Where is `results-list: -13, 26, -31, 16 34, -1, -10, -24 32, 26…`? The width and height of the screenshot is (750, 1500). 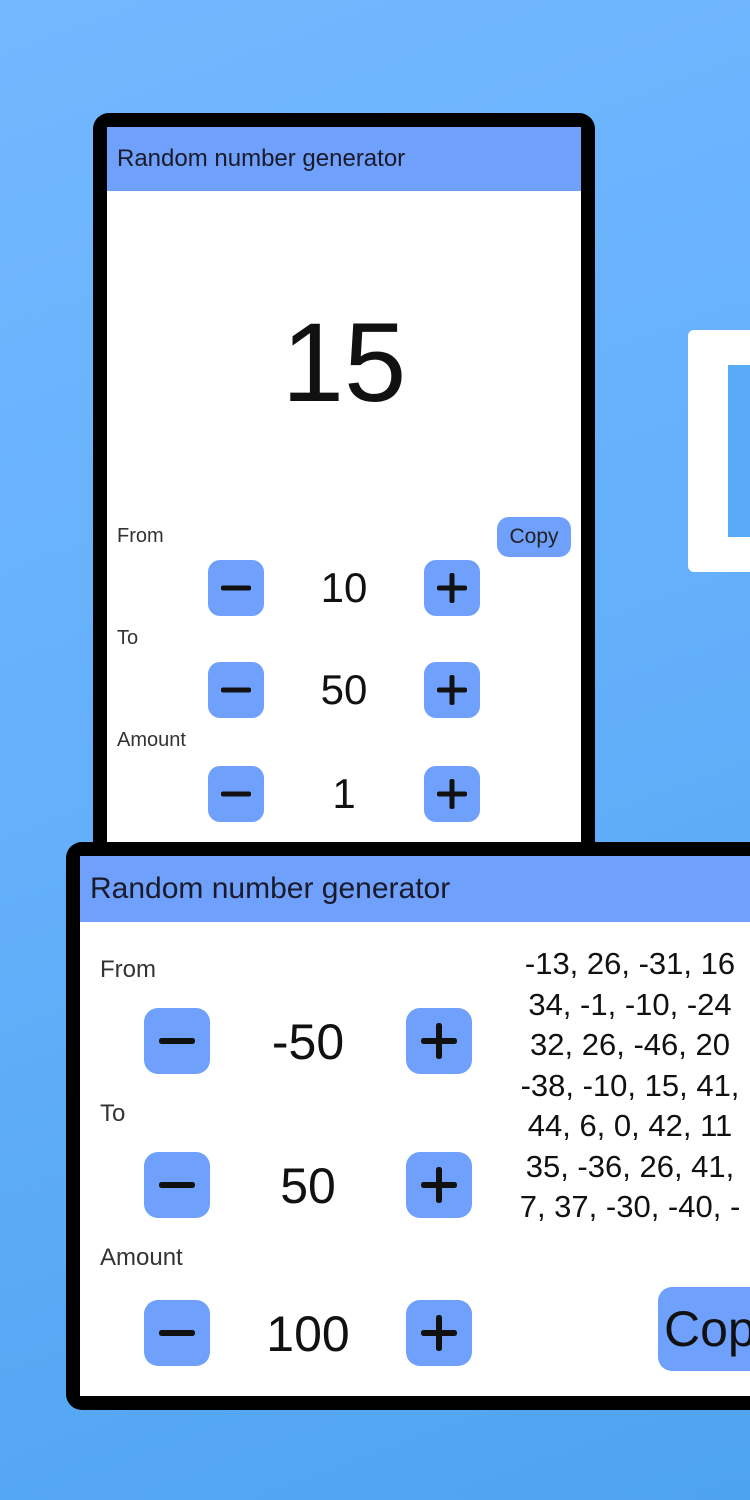 results-list: -13, 26, -31, 16 34, -1, -10, -24 32, 26… is located at coordinates (625, 1086).